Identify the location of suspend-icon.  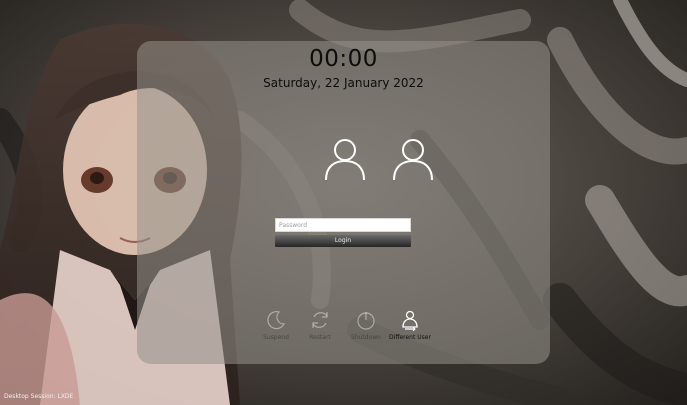
(276, 320).